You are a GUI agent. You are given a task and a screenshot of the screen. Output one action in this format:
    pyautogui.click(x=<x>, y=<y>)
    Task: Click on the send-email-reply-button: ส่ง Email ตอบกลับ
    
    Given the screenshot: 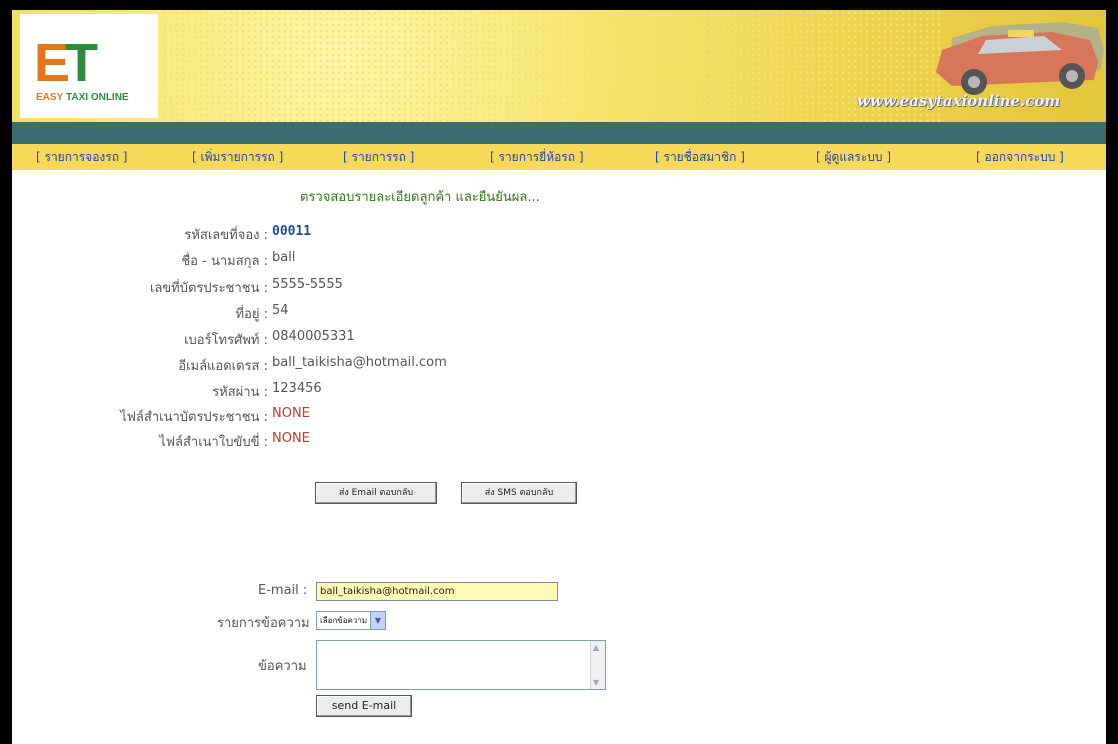 What is the action you would take?
    pyautogui.click(x=376, y=493)
    